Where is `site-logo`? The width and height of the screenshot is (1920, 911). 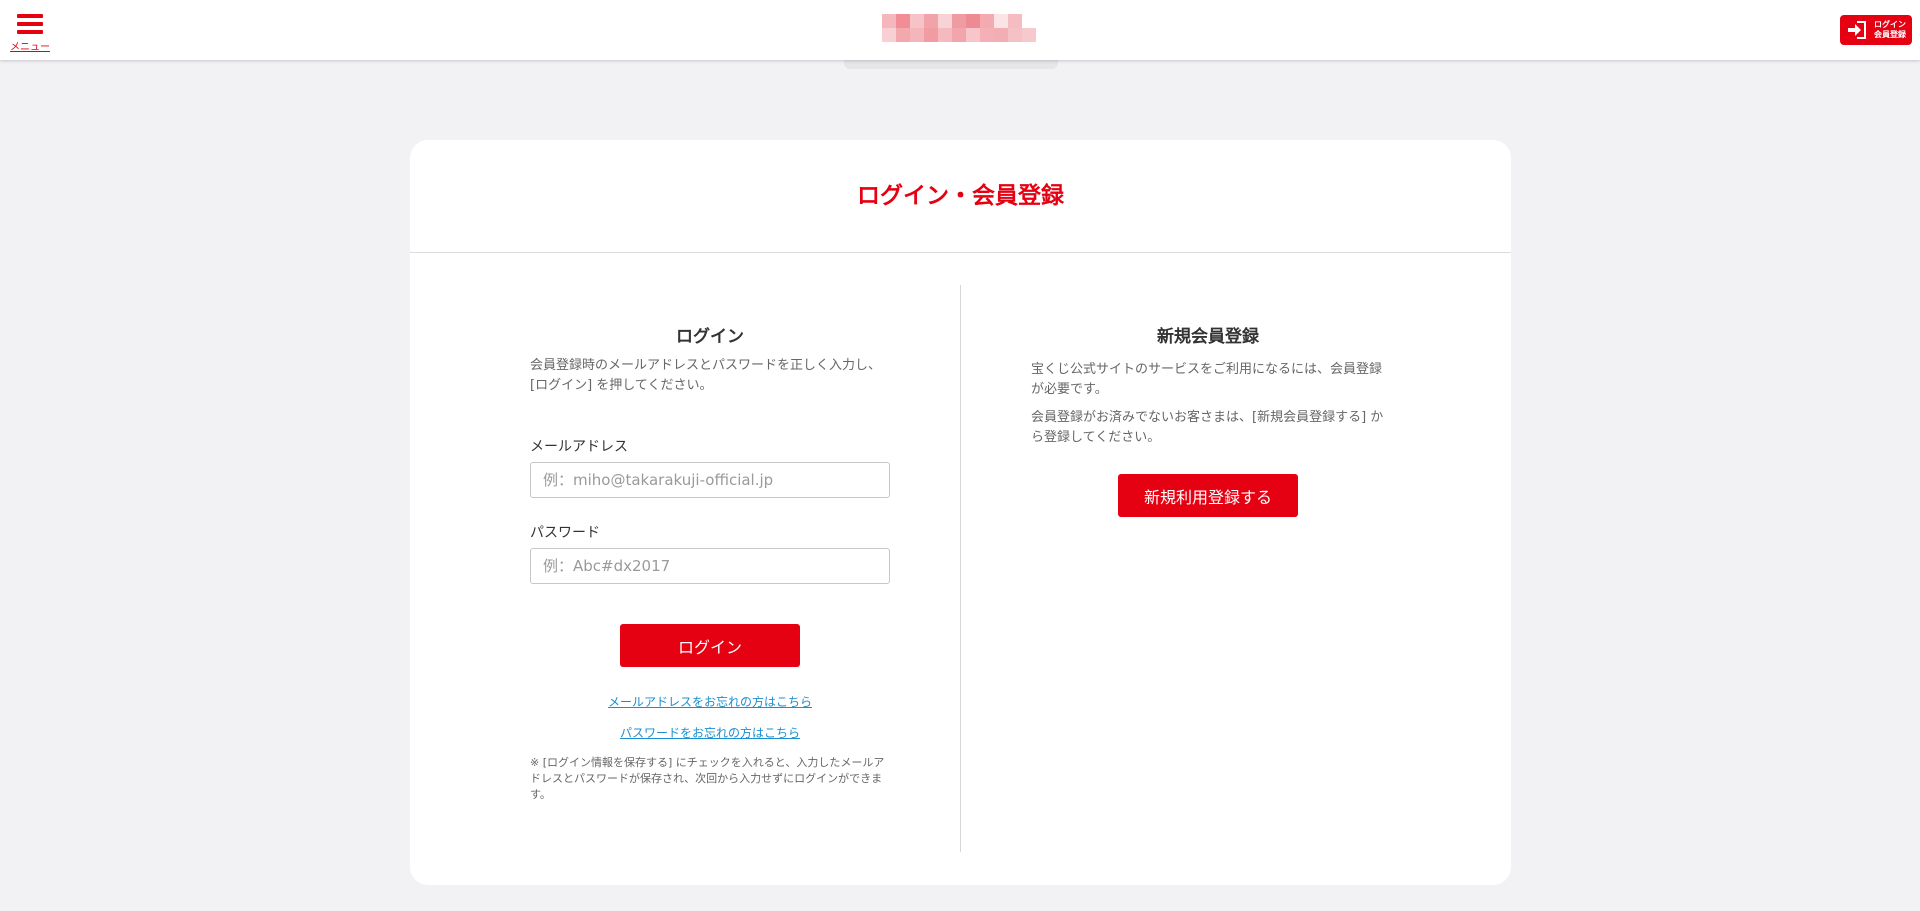 site-logo is located at coordinates (959, 28).